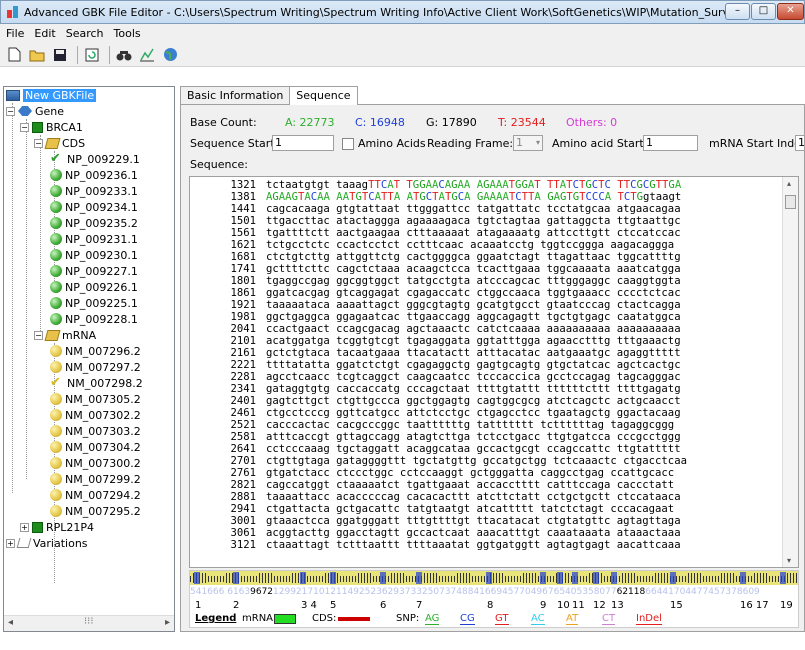 This screenshot has width=805, height=650. What do you see at coordinates (95, 447) in the screenshot?
I see `tree-leaf-nm-007304-2: NM_007304.2` at bounding box center [95, 447].